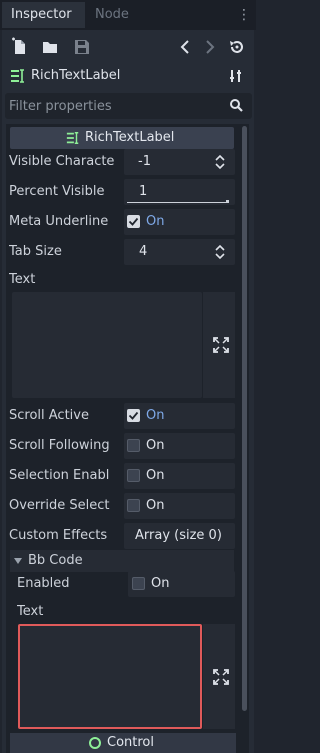  Describe the element at coordinates (155, 505) in the screenshot. I see `override-selected-state: On` at that location.